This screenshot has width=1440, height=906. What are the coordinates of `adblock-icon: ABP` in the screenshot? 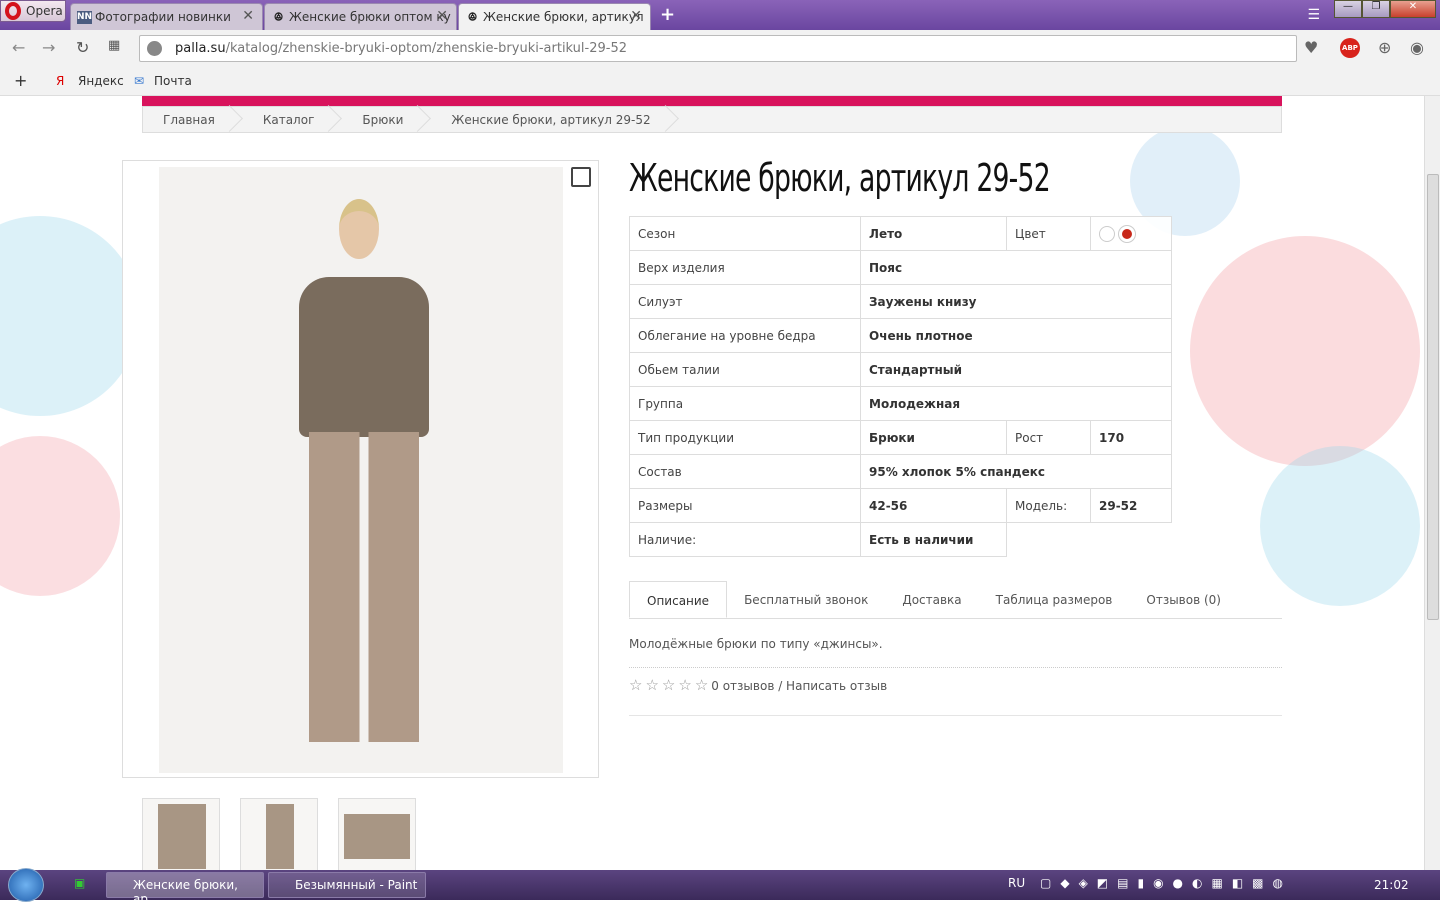 It's located at (1350, 48).